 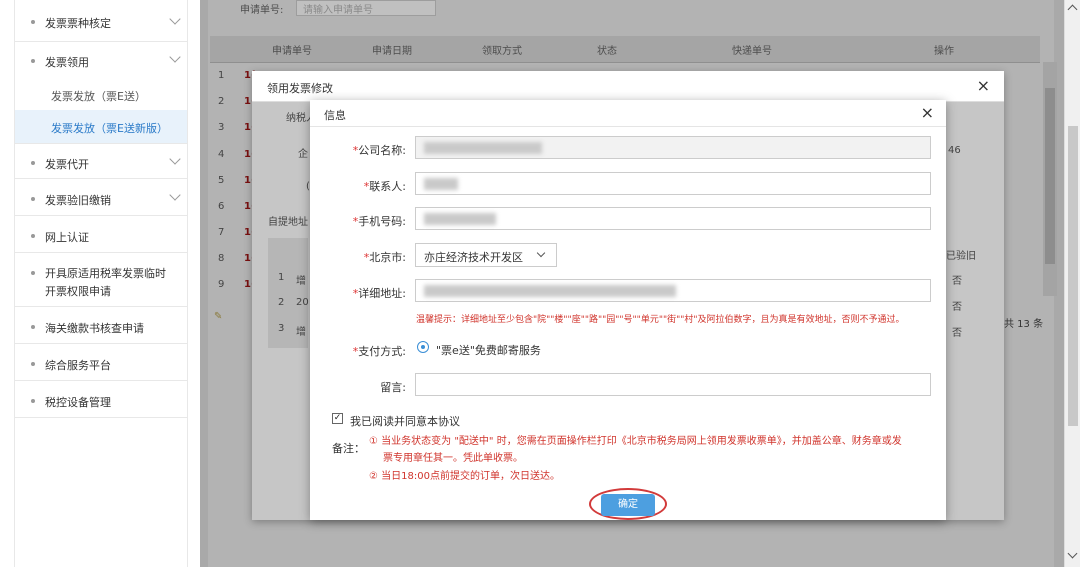 What do you see at coordinates (673, 183) in the screenshot?
I see `contact-field` at bounding box center [673, 183].